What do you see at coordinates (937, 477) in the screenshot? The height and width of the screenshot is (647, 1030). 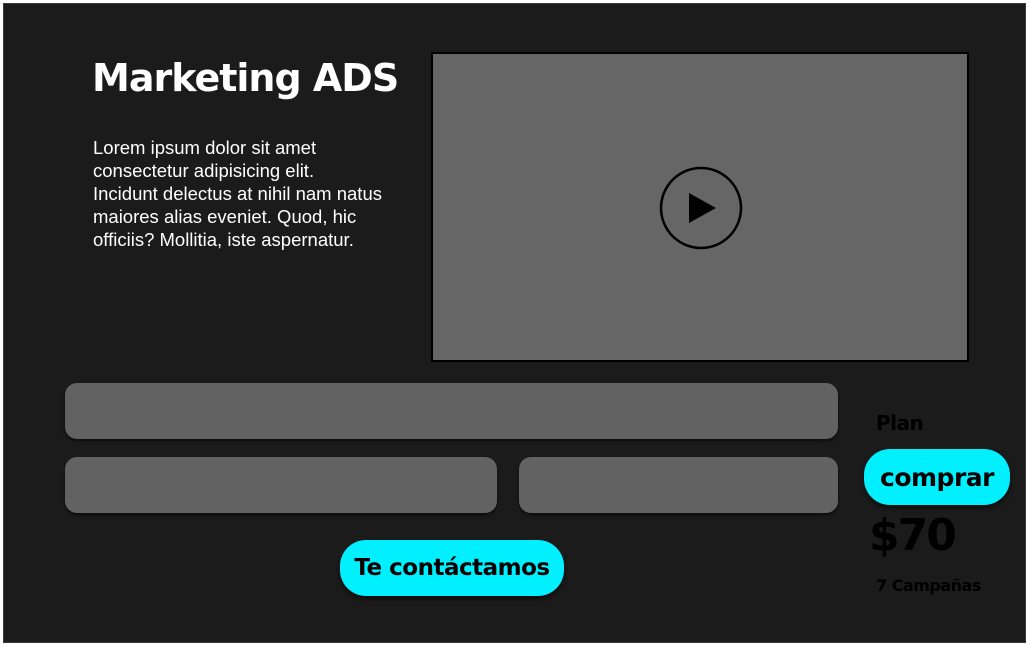 I see `buy-button: comprar` at bounding box center [937, 477].